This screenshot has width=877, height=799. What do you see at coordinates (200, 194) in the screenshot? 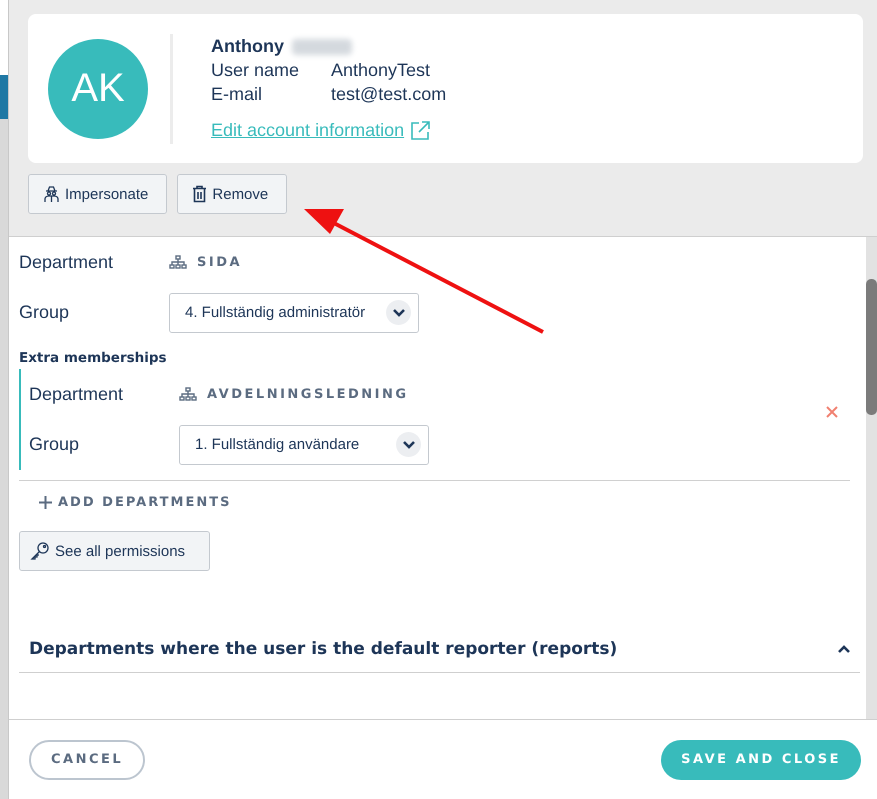
I see `trash-icon` at bounding box center [200, 194].